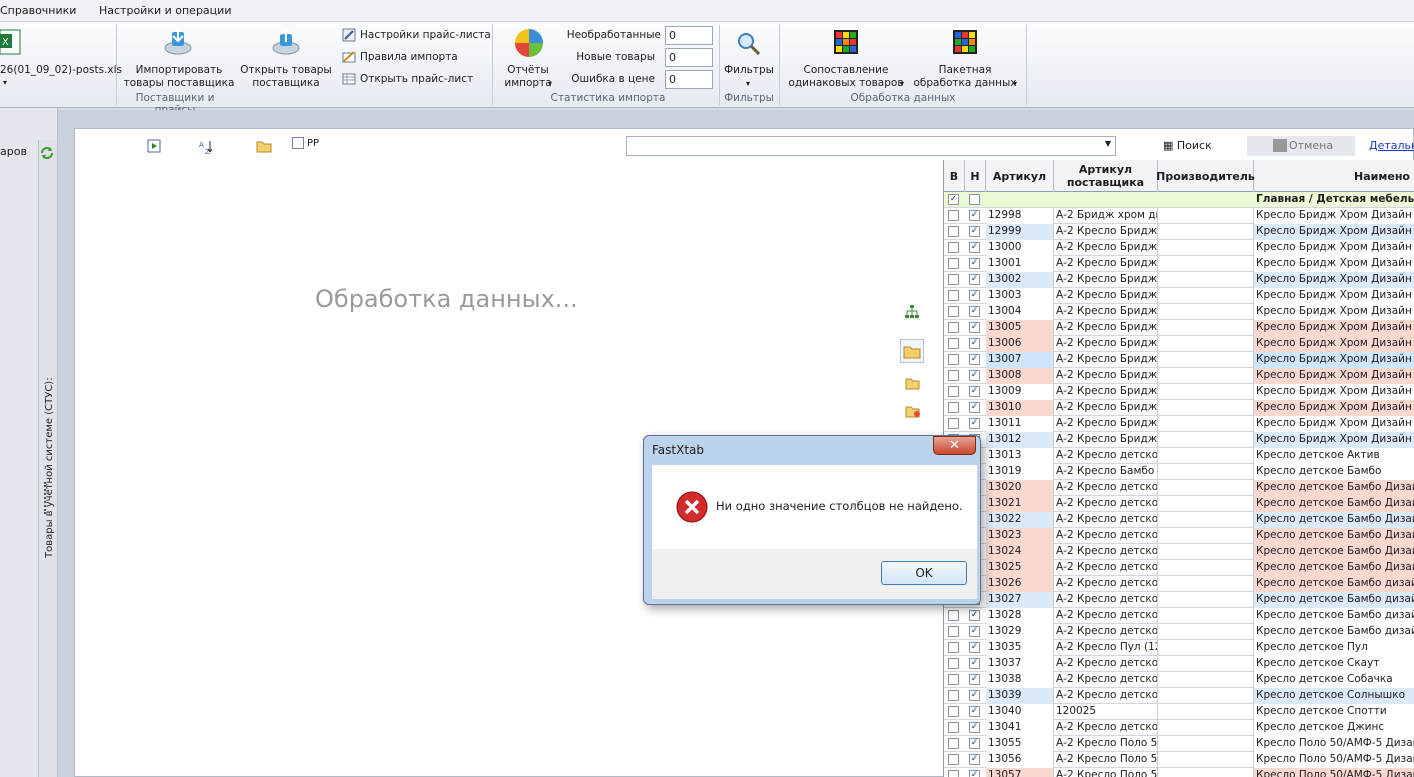 This screenshot has width=1414, height=777. Describe the element at coordinates (749, 70) in the screenshot. I see `filters-button: Фильтры` at that location.